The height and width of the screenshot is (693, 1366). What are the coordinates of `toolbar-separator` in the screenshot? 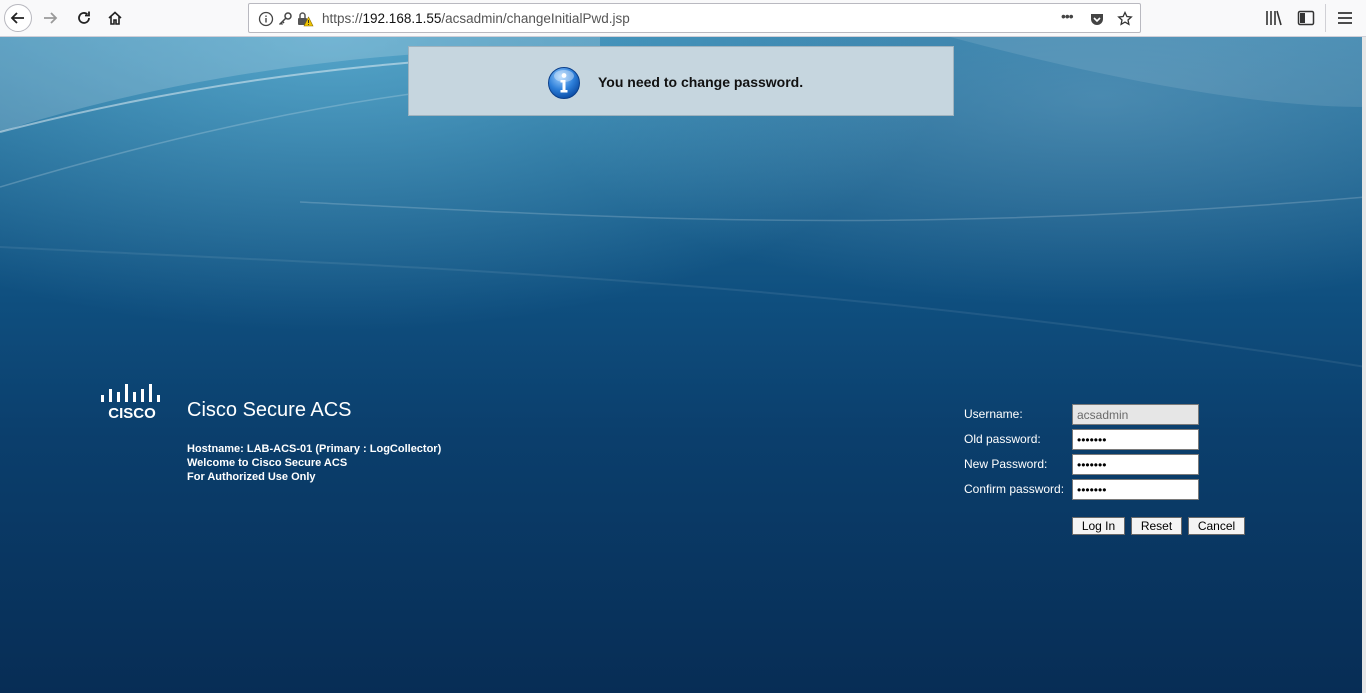 It's located at (1325, 18).